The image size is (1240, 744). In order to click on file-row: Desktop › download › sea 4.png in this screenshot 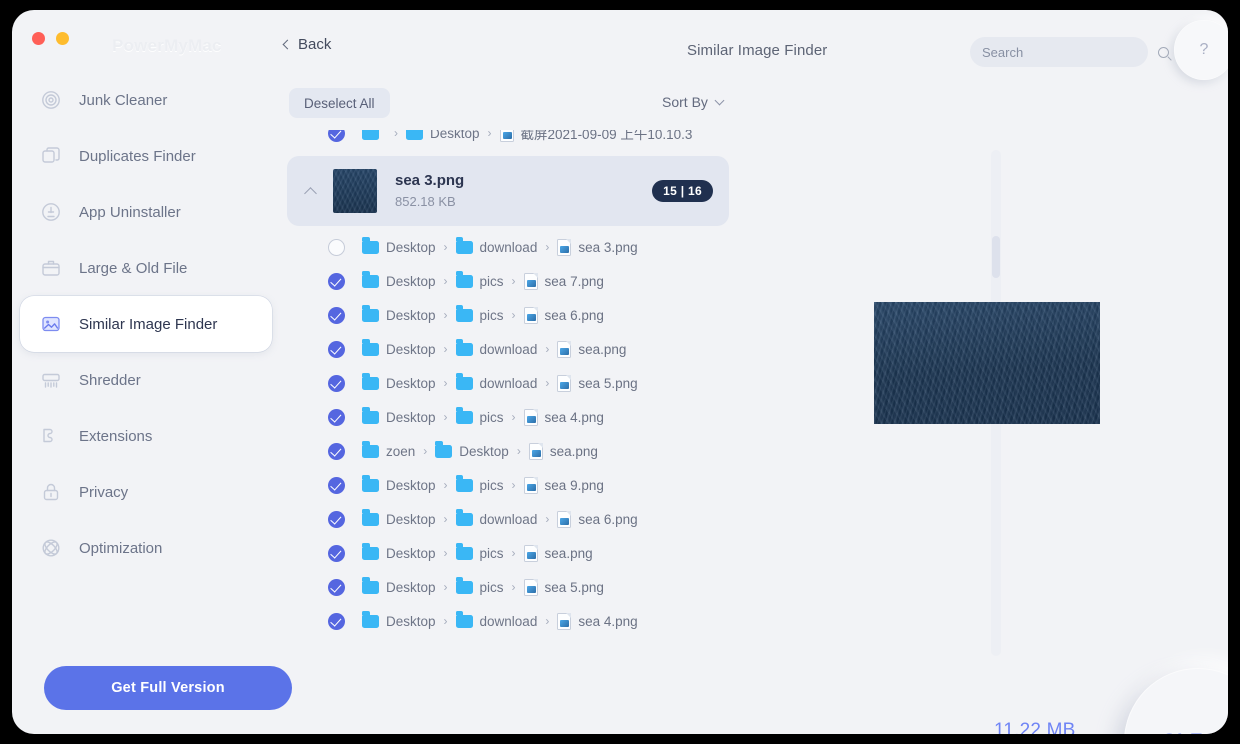, I will do `click(508, 621)`.